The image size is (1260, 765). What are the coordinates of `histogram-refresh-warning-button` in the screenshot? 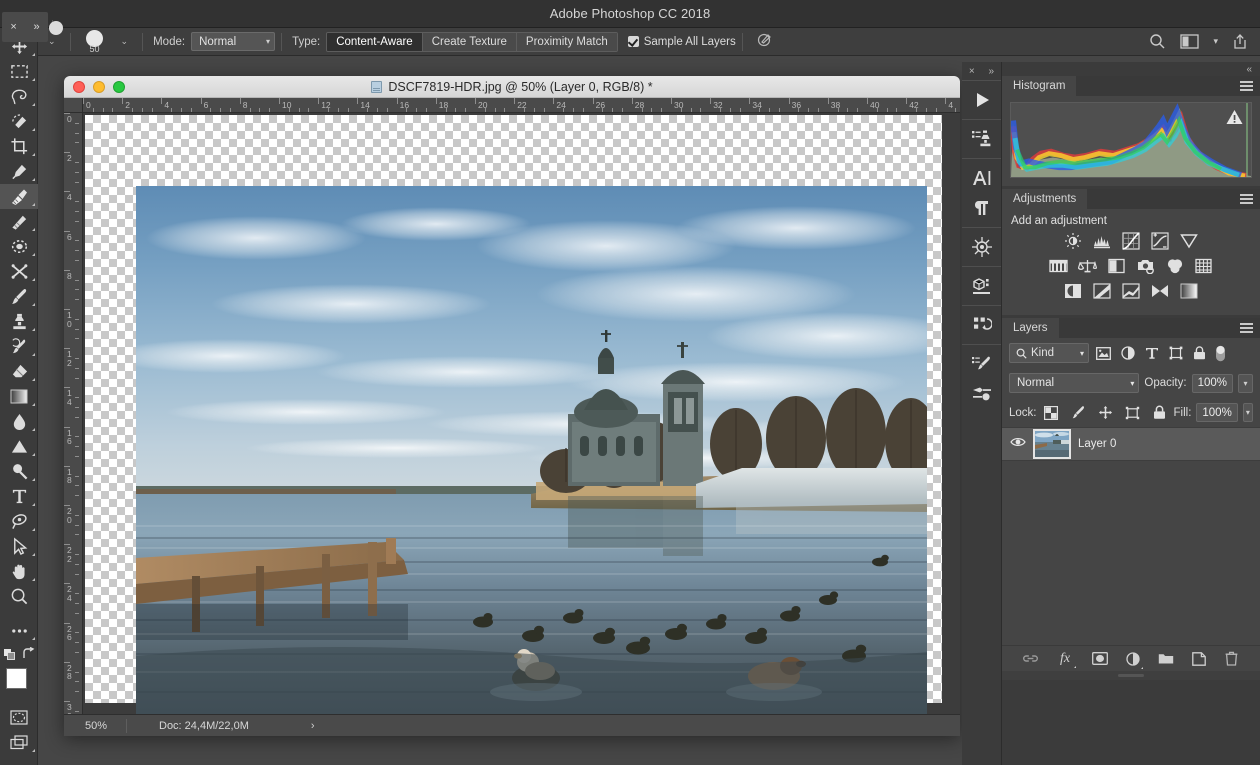 It's located at (1234, 119).